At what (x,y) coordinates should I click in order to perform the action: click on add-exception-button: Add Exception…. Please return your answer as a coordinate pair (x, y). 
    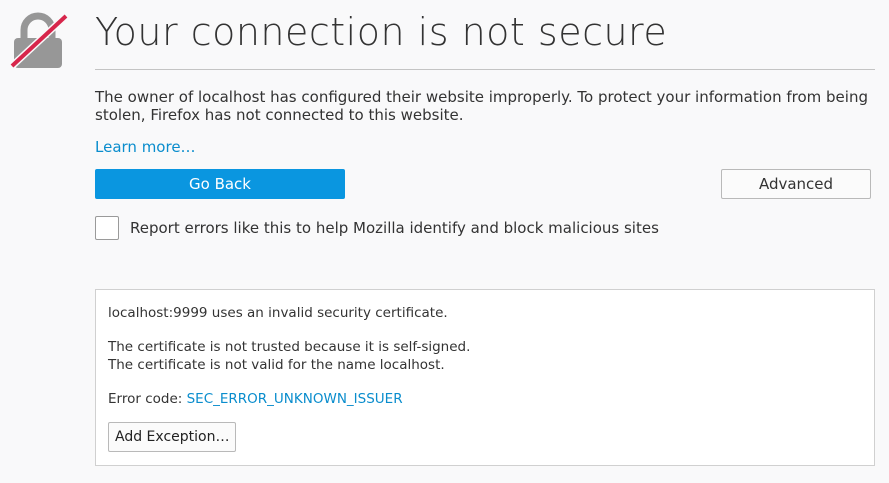
    Looking at the image, I should click on (172, 437).